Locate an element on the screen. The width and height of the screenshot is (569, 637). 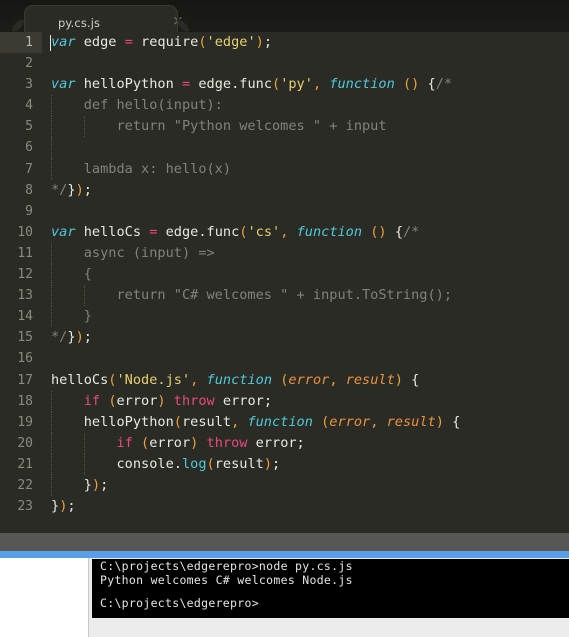
code-line: 11 async (input) => is located at coordinates (284, 253).